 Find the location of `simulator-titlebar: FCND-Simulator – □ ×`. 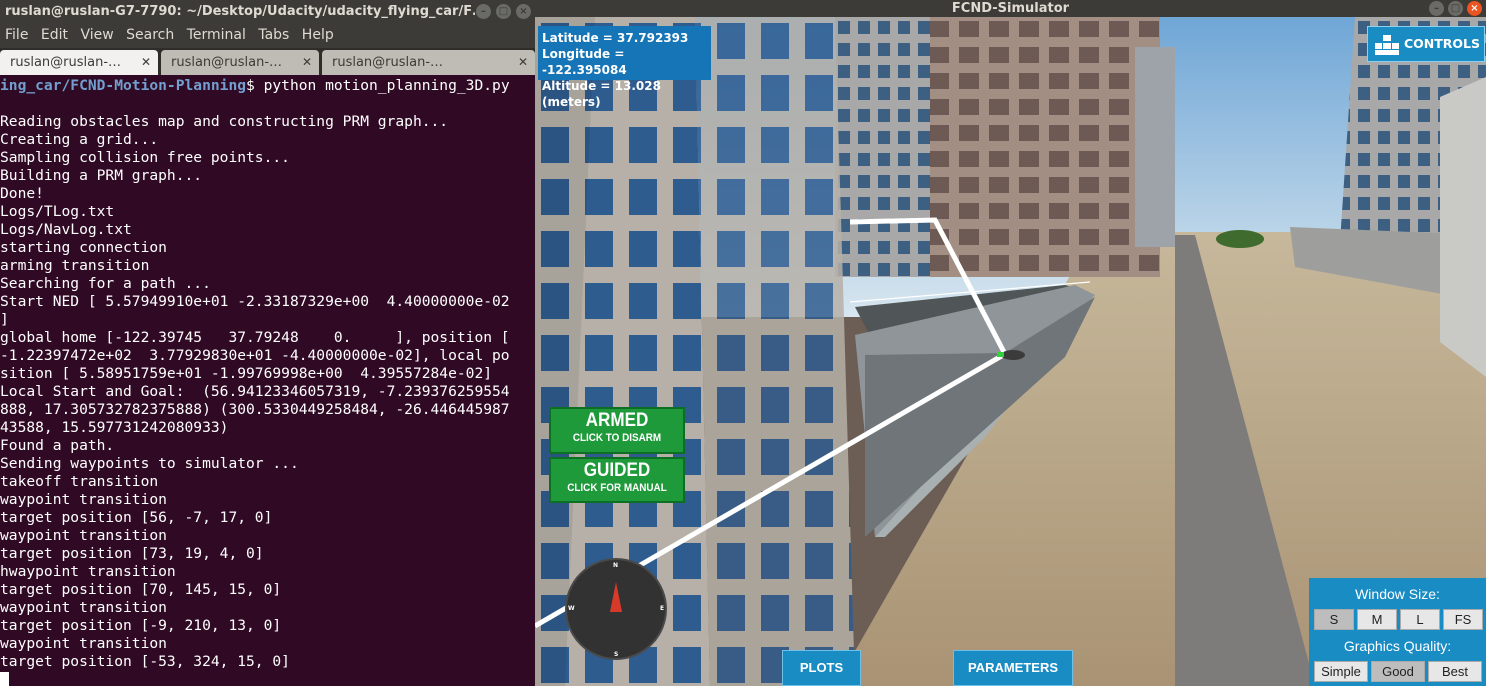

simulator-titlebar: FCND-Simulator – □ × is located at coordinates (1010, 8).